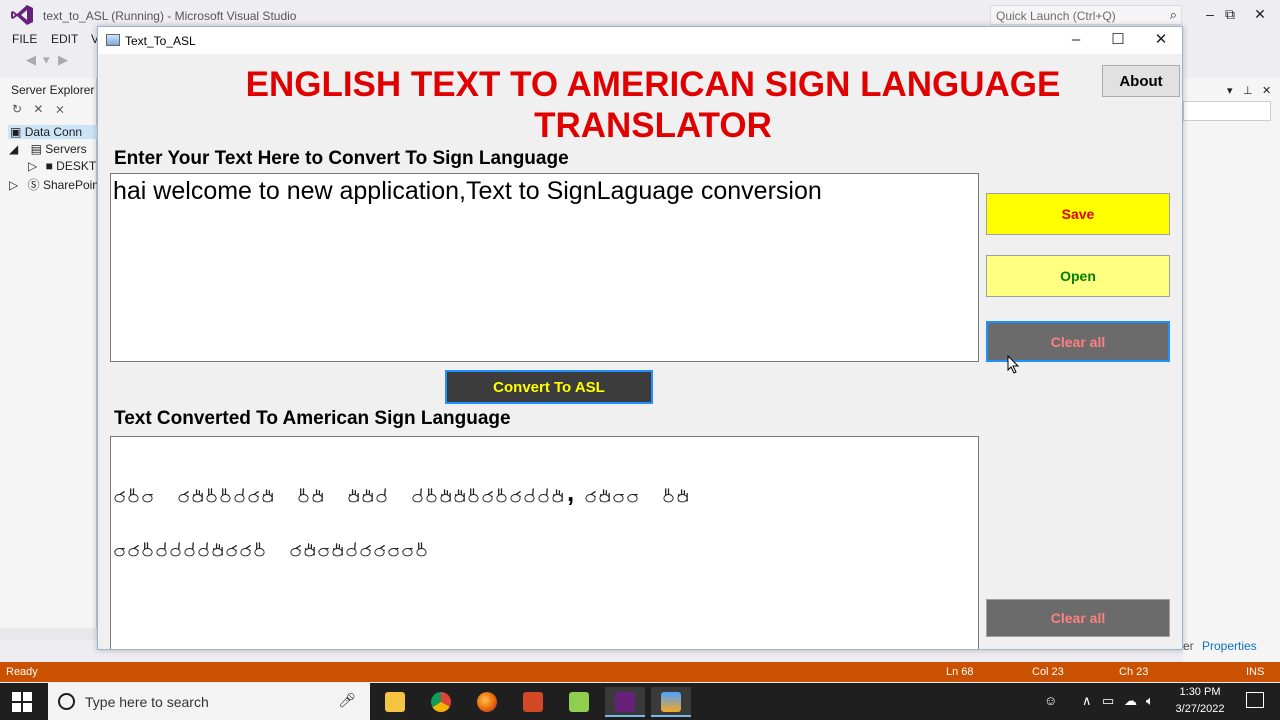  What do you see at coordinates (1118, 40) in the screenshot?
I see `app-maximize-button: ☐` at bounding box center [1118, 40].